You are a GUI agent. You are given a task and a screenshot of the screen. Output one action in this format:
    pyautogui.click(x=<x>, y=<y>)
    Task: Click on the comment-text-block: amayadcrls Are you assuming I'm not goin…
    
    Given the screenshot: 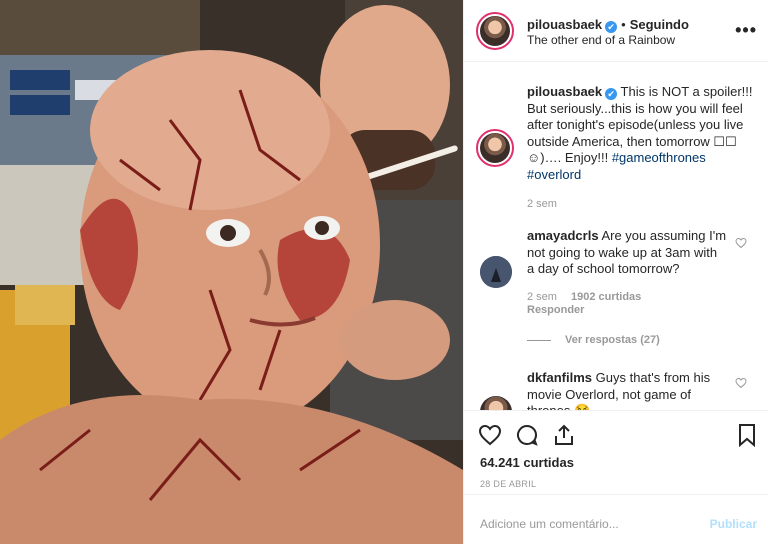 What is the action you would take?
    pyautogui.click(x=627, y=253)
    